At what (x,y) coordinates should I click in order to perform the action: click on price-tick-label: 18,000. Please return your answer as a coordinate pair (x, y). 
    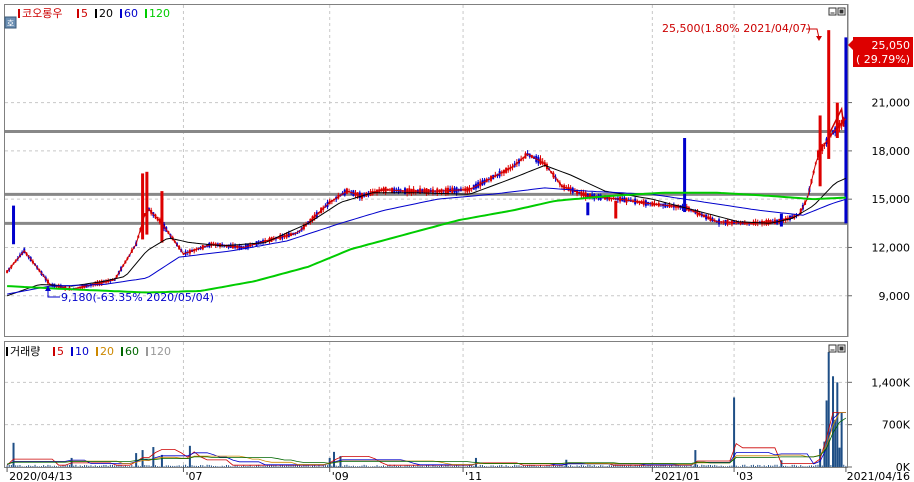
    Looking at the image, I should click on (891, 151).